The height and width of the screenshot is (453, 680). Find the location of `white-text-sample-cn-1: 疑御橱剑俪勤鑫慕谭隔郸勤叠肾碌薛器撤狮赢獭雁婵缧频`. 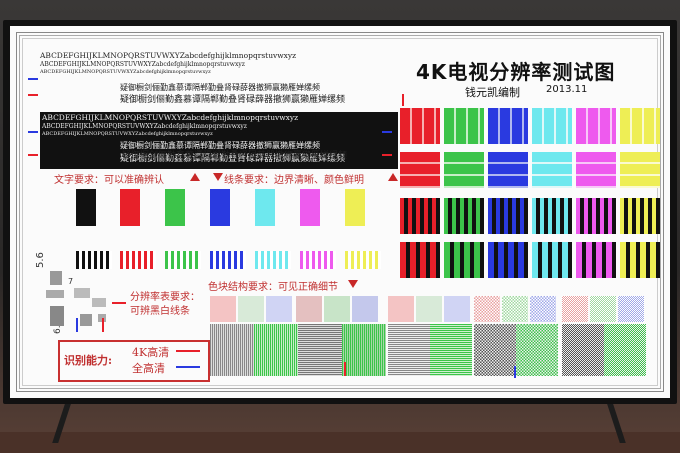

white-text-sample-cn-1: 疑御橱剑俪勤鑫慕谭隔郸勤叠肾碌薛器撤狮赢獭雁婵缧频 is located at coordinates (220, 145).